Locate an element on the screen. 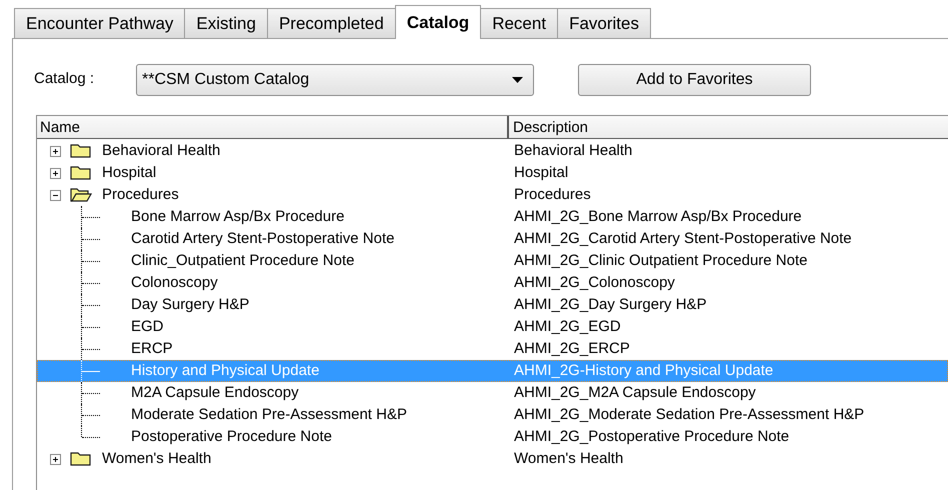 The width and height of the screenshot is (948, 490). item-name: Day Surgery H&P is located at coordinates (190, 304).